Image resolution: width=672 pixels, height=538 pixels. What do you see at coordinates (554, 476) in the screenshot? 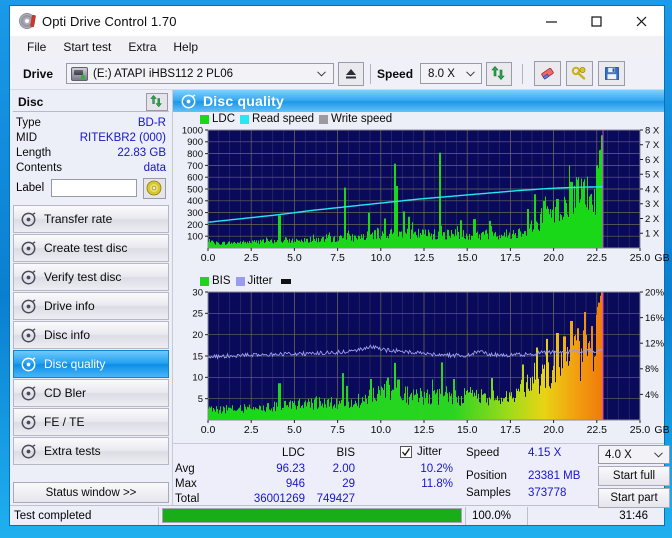
I see `stats-position-value: 23381 MB` at bounding box center [554, 476].